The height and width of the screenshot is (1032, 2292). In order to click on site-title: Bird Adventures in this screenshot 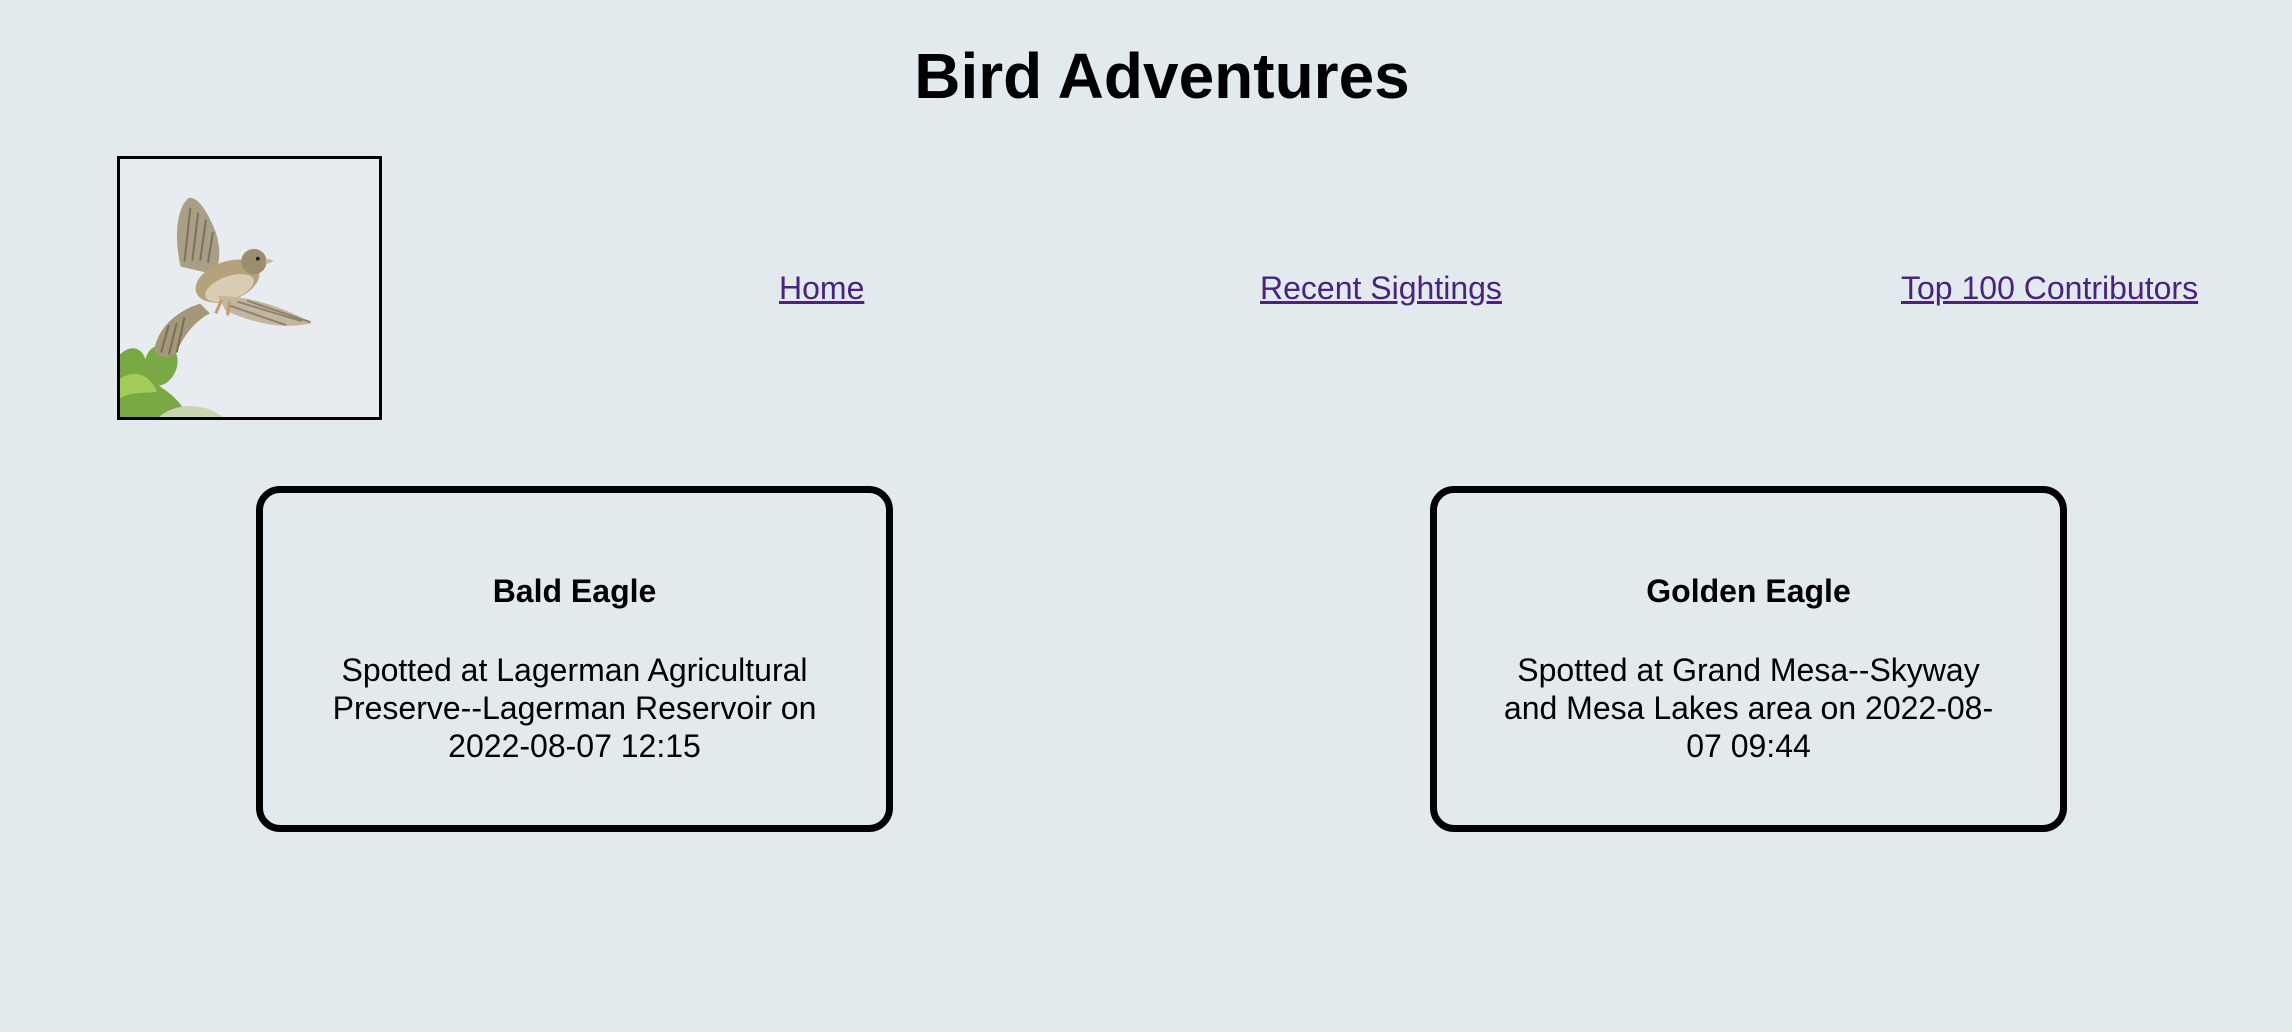, I will do `click(1162, 76)`.